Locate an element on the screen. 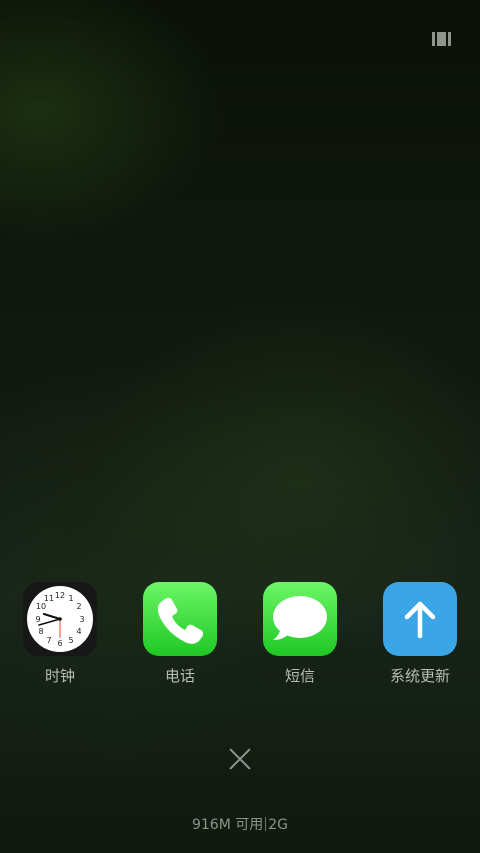 Image resolution: width=480 pixels, height=853 pixels. app-label-phone: 电话 is located at coordinates (179, 676).